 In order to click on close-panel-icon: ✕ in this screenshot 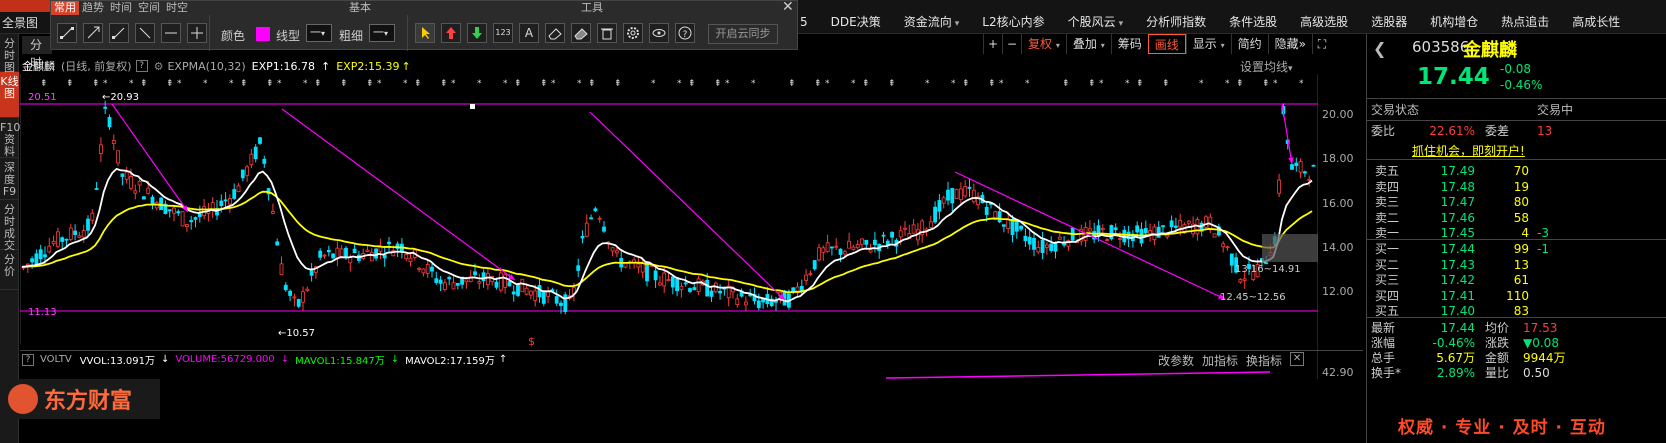, I will do `click(788, 7)`.